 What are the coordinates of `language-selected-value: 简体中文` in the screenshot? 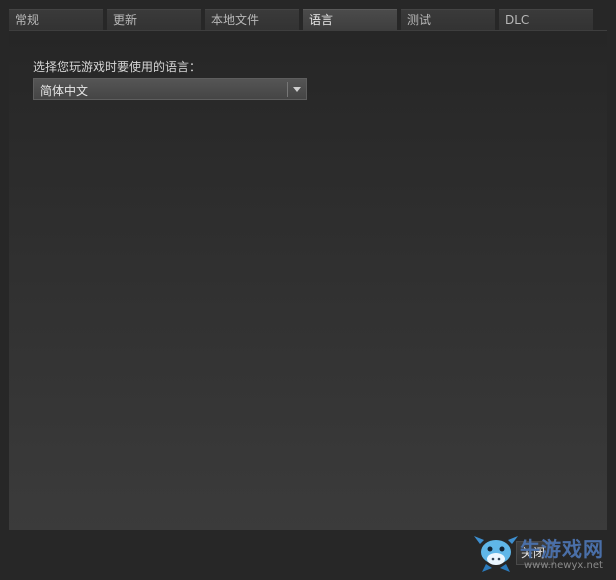 It's located at (64, 91).